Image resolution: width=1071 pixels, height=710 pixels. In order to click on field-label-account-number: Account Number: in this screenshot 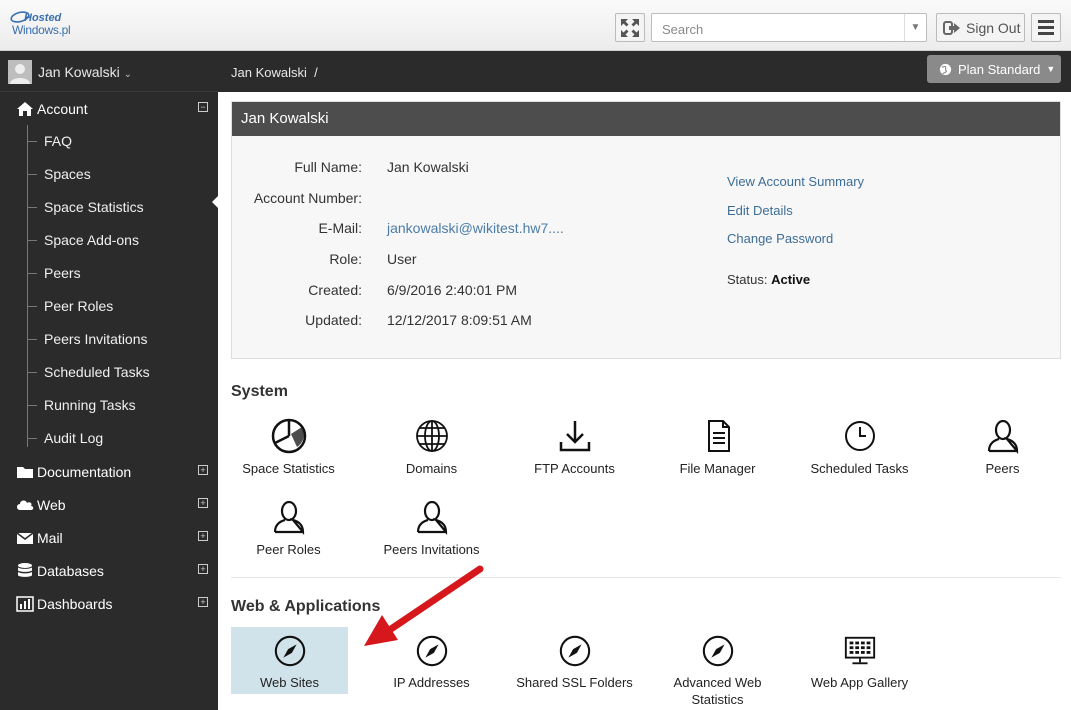, I will do `click(307, 198)`.